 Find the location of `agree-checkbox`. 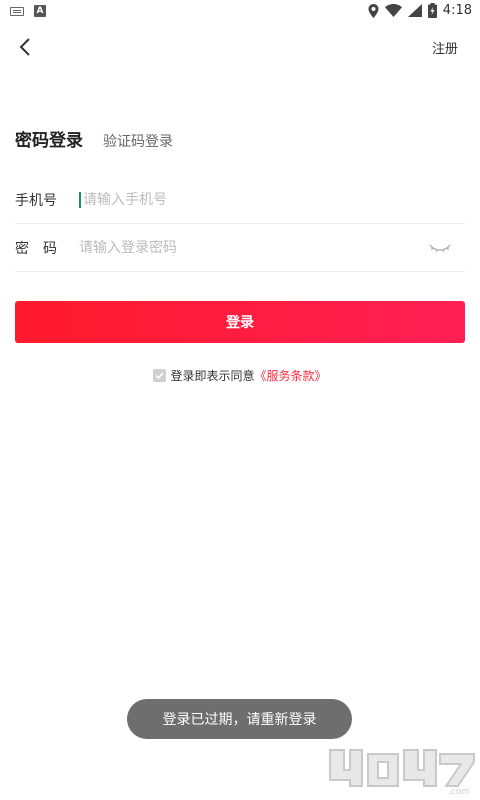

agree-checkbox is located at coordinates (160, 375).